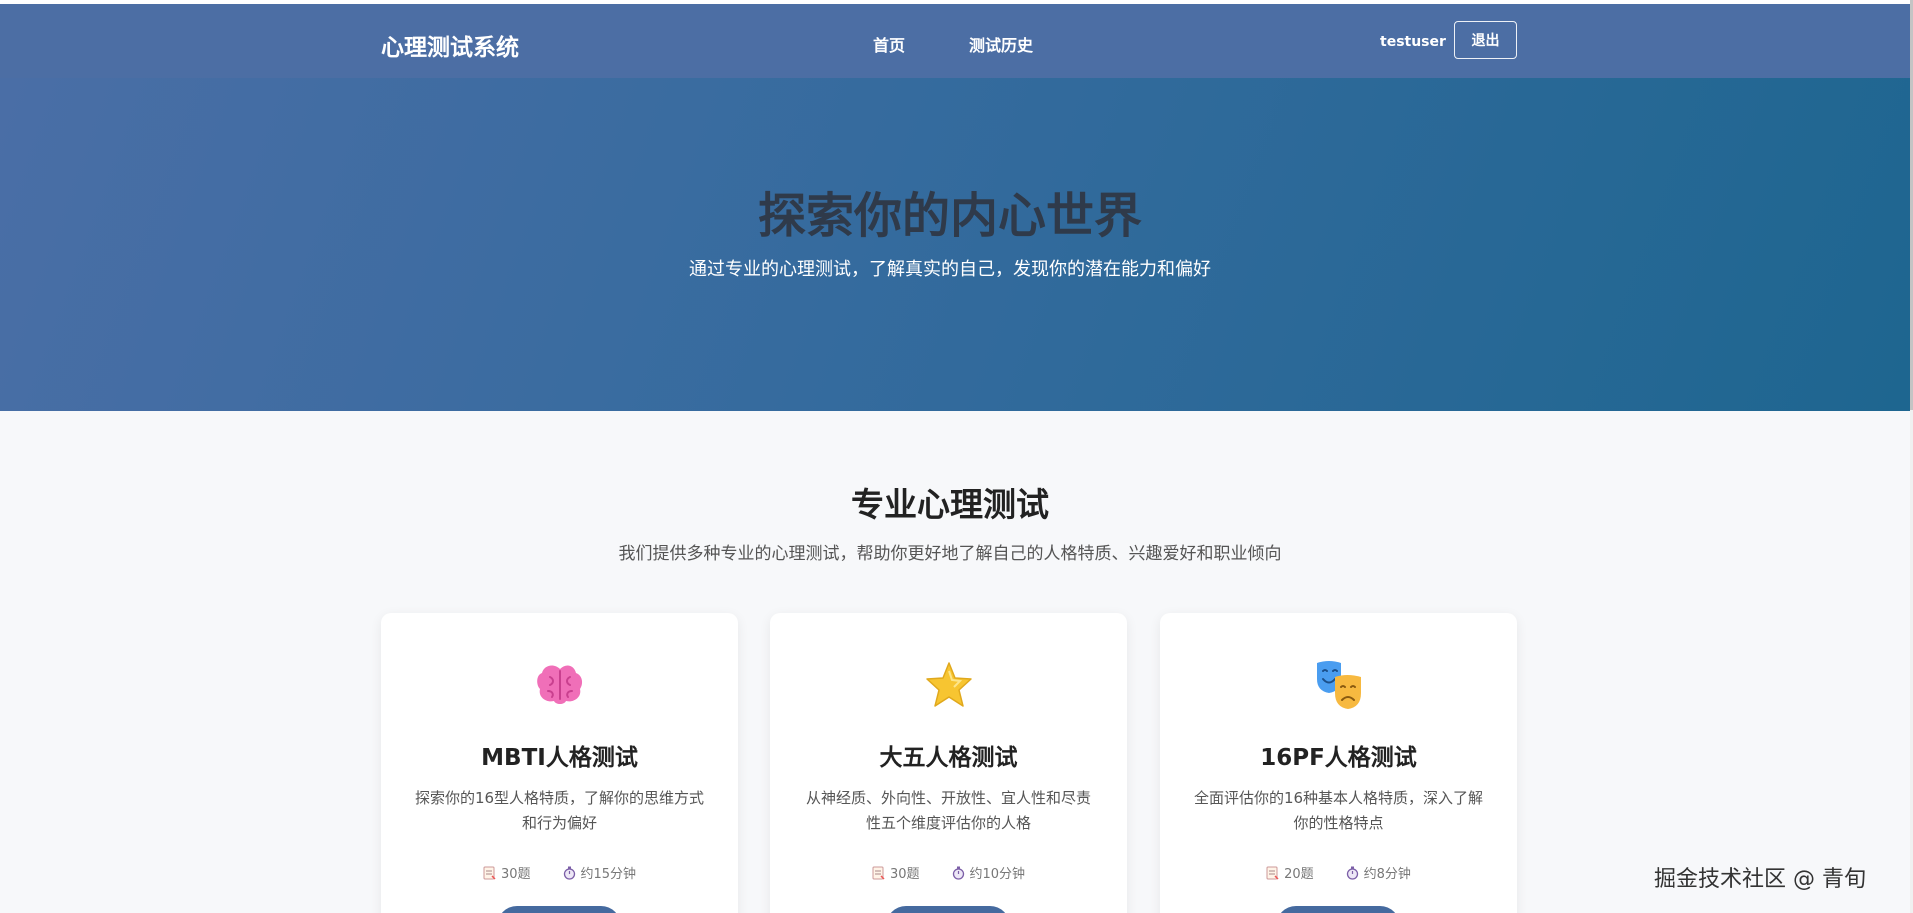 The image size is (1913, 913). What do you see at coordinates (948, 810) in the screenshot?
I see `card-description: 从神经质、外向性、开放性、宜人性和尽责性五个维度评估你的人格` at bounding box center [948, 810].